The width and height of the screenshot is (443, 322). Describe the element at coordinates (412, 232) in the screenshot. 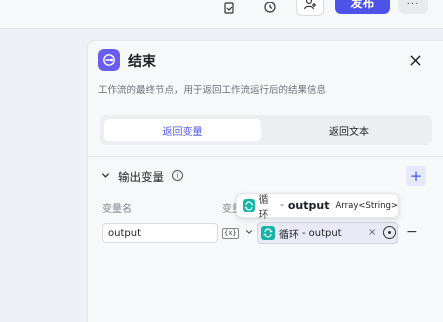

I see `remove-variable-button: −` at that location.